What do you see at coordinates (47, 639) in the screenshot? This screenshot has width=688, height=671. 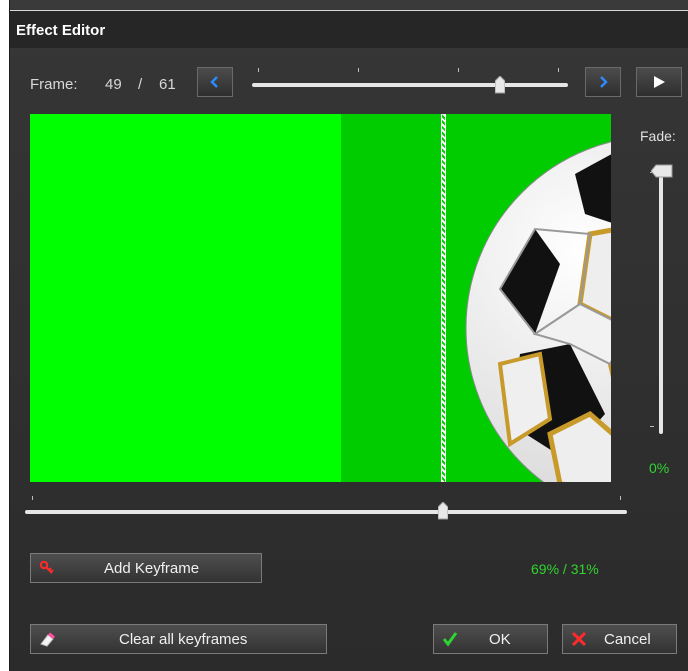 I see `eraser-icon` at bounding box center [47, 639].